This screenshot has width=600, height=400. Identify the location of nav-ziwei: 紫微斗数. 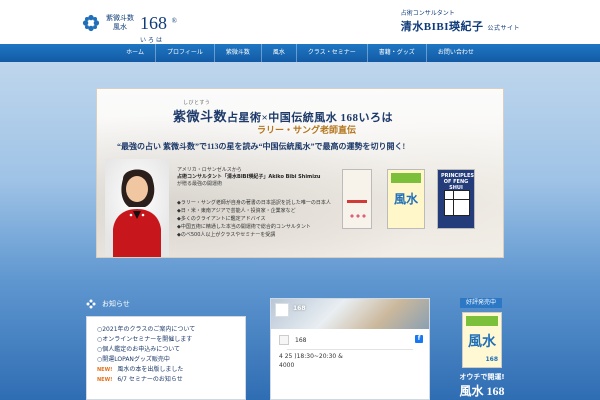
(238, 53).